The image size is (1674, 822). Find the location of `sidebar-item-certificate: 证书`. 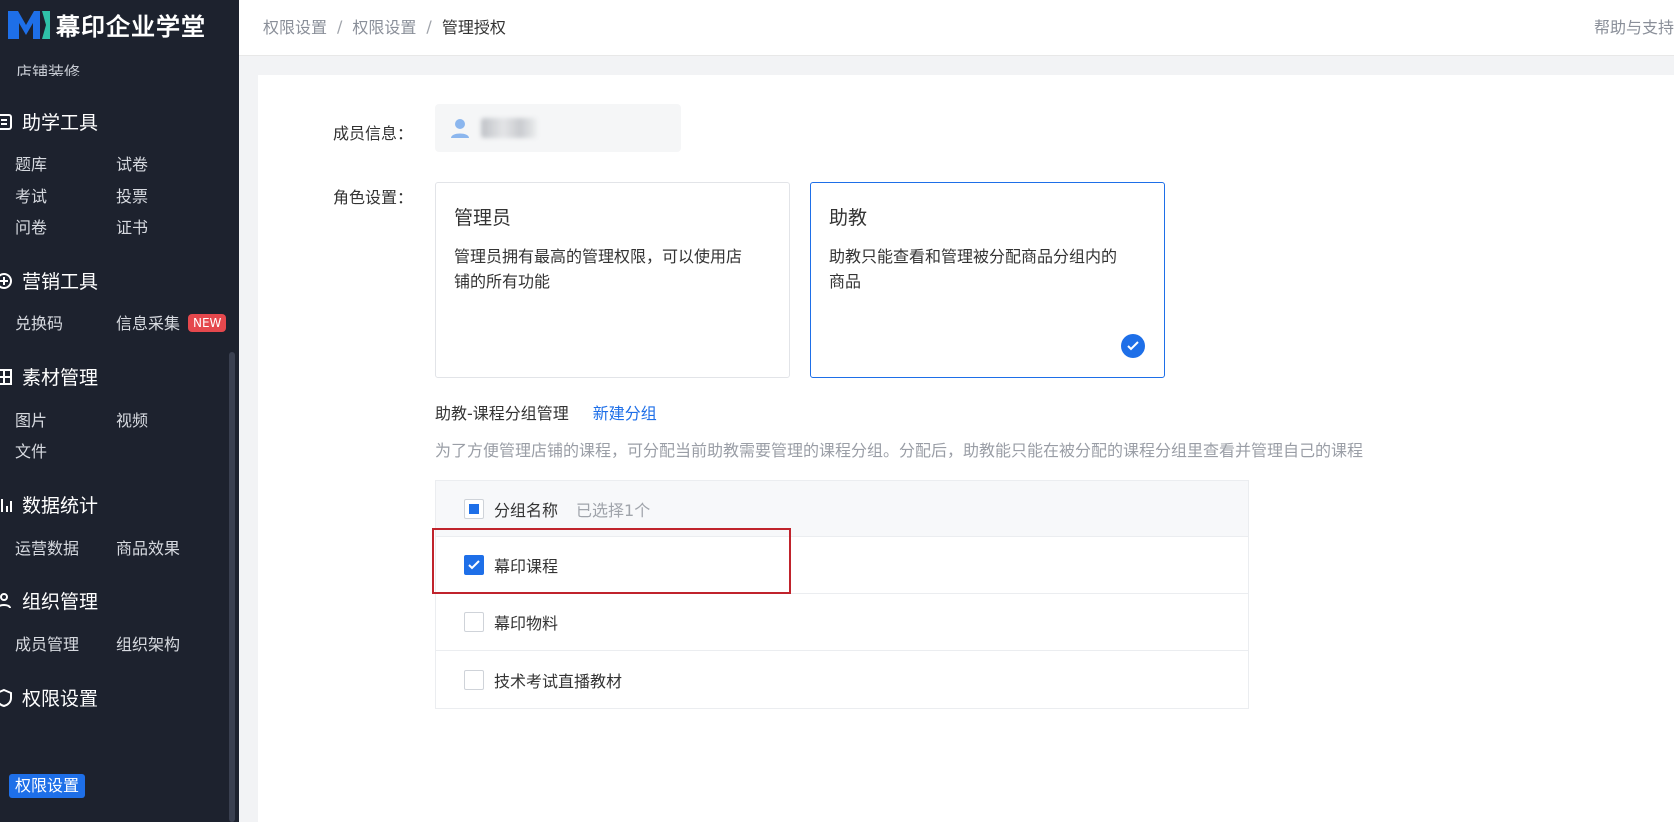

sidebar-item-certificate: 证书 is located at coordinates (132, 226).